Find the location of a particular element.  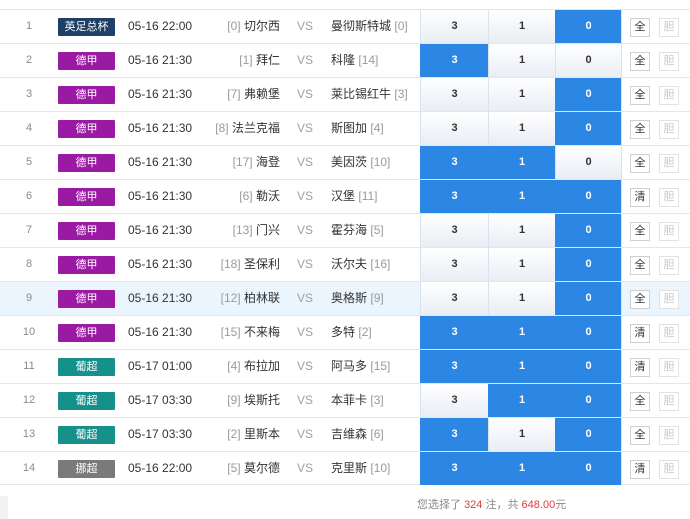

match-number: 7 is located at coordinates (29, 230).